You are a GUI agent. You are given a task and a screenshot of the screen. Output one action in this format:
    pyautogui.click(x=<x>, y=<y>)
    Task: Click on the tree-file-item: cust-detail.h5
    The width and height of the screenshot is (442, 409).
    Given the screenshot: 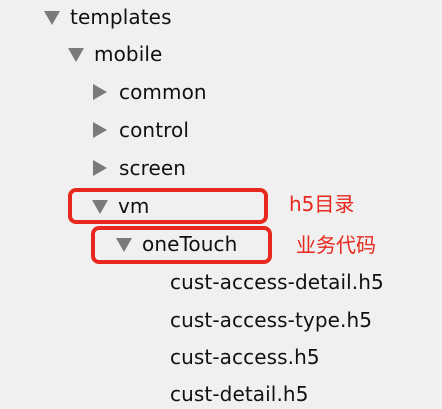 What is the action you would take?
    pyautogui.click(x=239, y=394)
    